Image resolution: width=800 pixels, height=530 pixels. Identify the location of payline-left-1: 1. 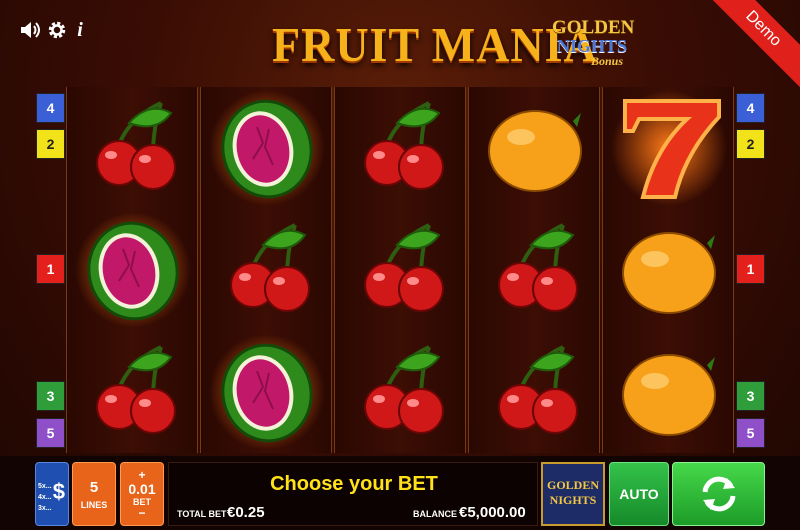
(50, 269).